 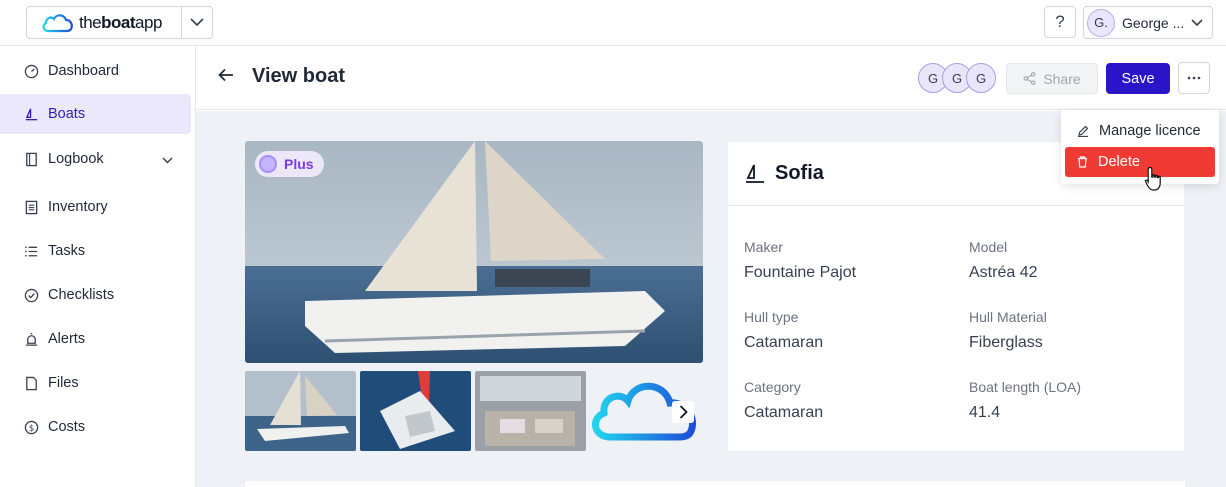 I want to click on chevron-right-icon, so click(x=683, y=412).